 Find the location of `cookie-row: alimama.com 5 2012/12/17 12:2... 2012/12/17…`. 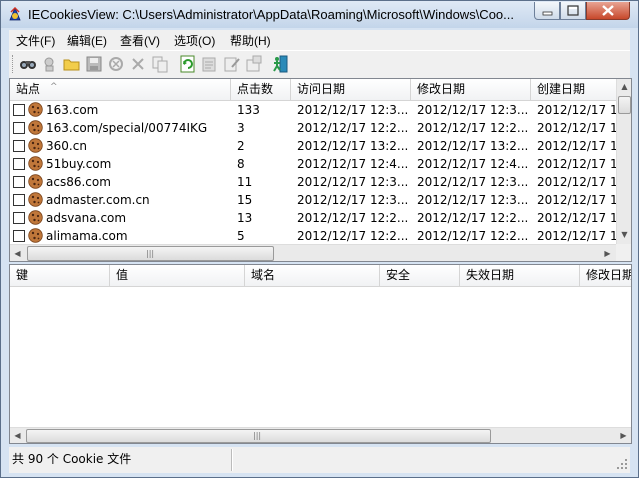

cookie-row: alimama.com 5 2012/12/17 12:2... 2012/12/17… is located at coordinates (315, 236).